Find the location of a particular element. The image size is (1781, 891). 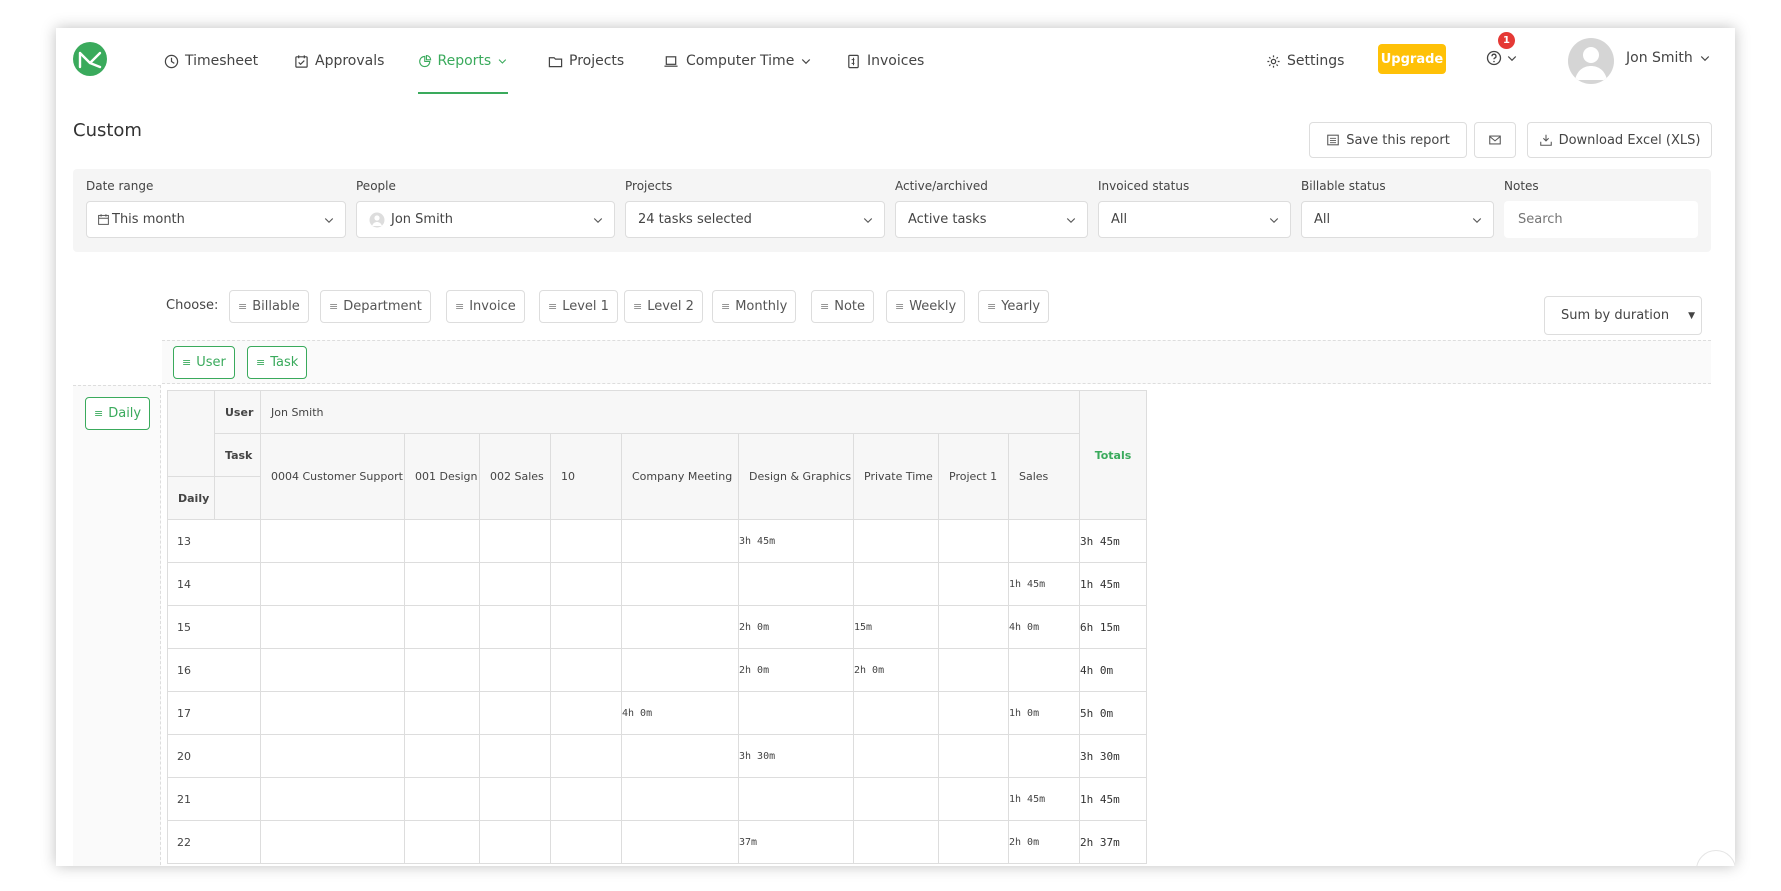

column-grouping-zone is located at coordinates (936, 362).